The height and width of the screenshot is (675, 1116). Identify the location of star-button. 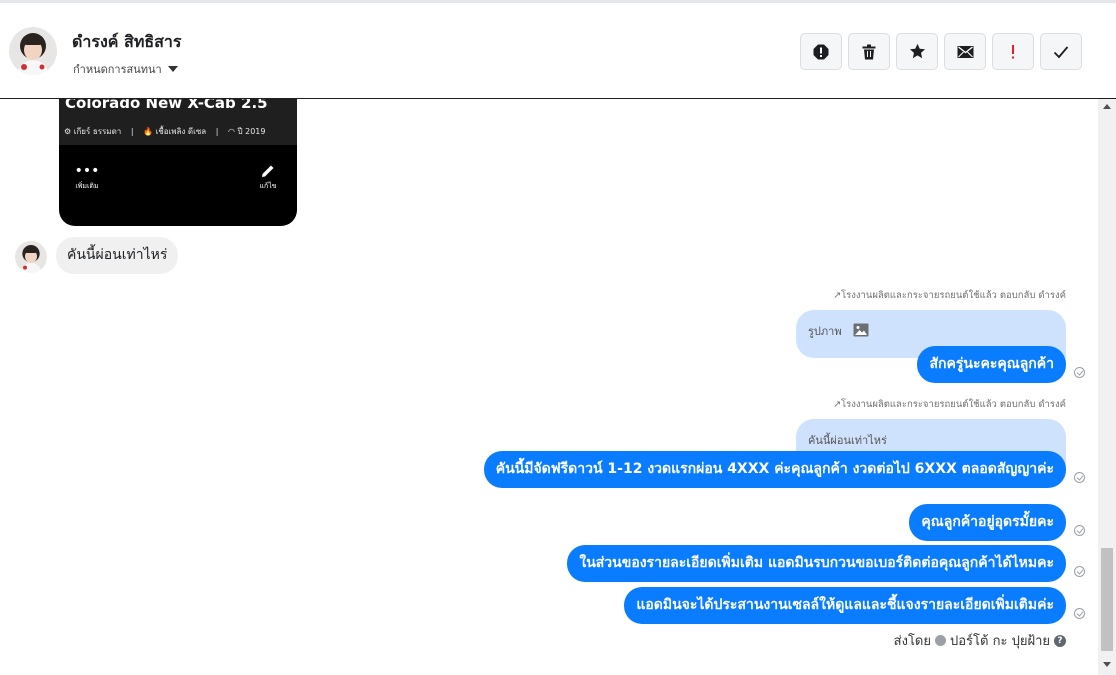
(917, 51).